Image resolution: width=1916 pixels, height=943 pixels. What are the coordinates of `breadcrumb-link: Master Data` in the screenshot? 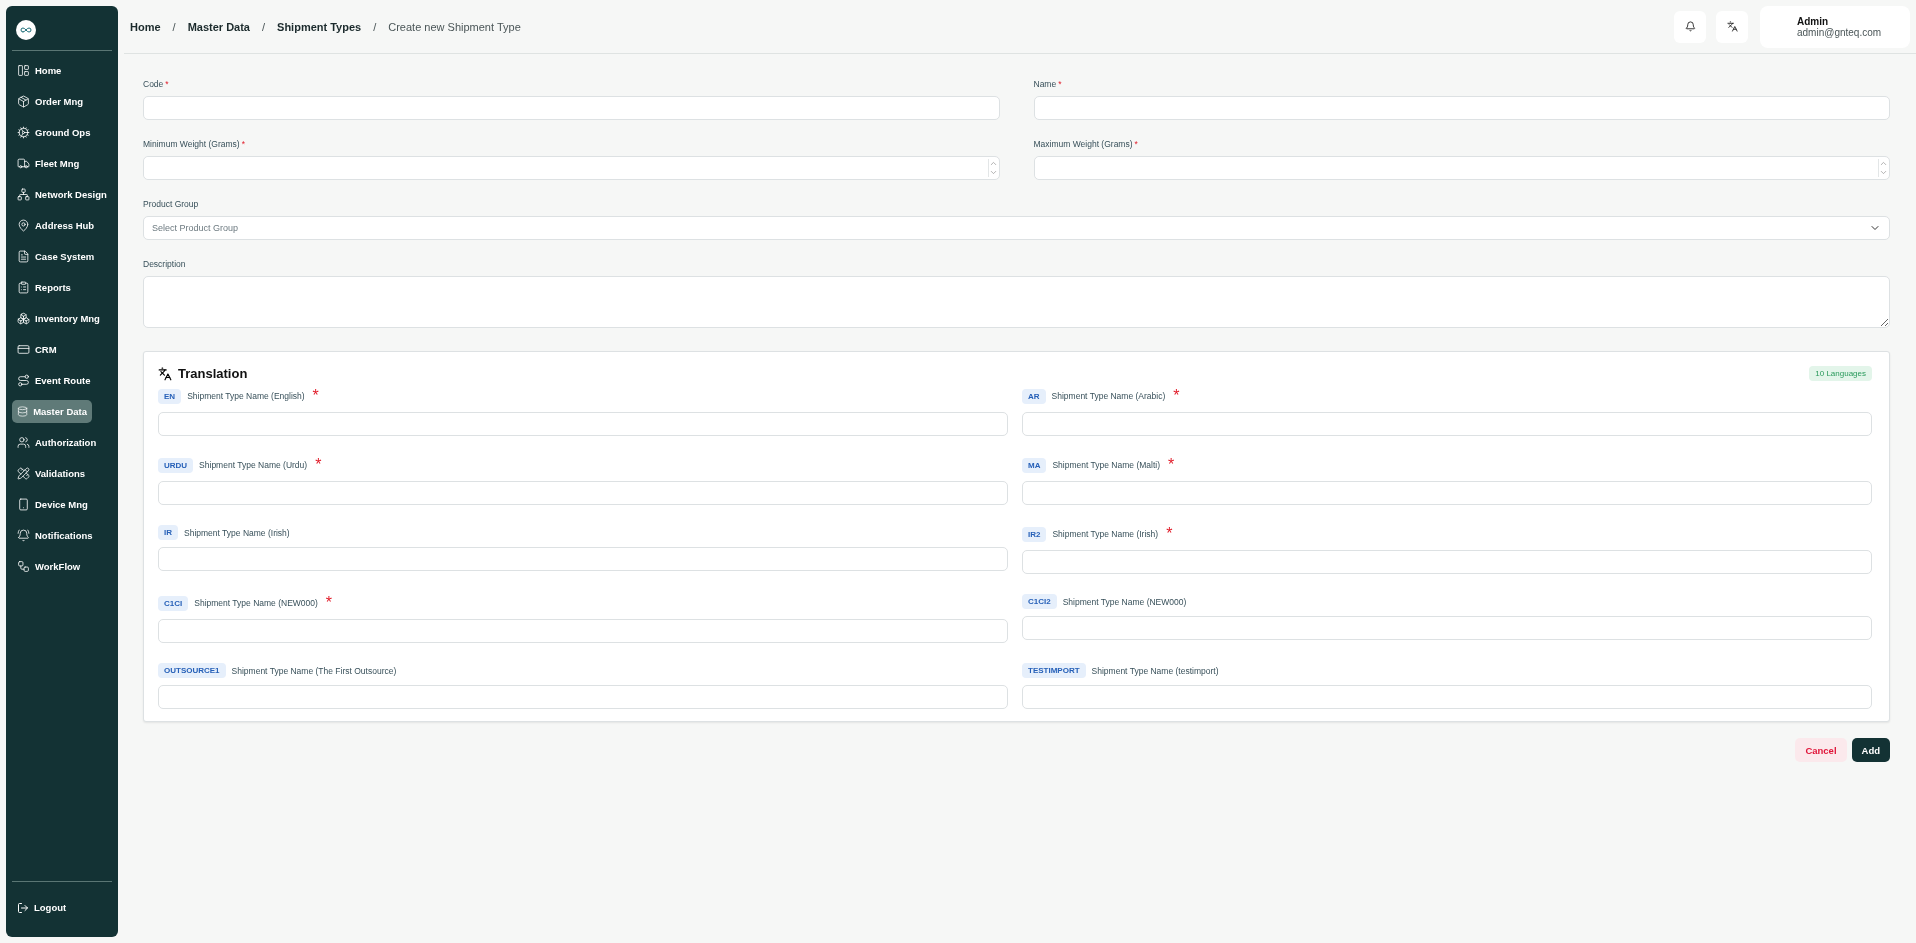 It's located at (218, 26).